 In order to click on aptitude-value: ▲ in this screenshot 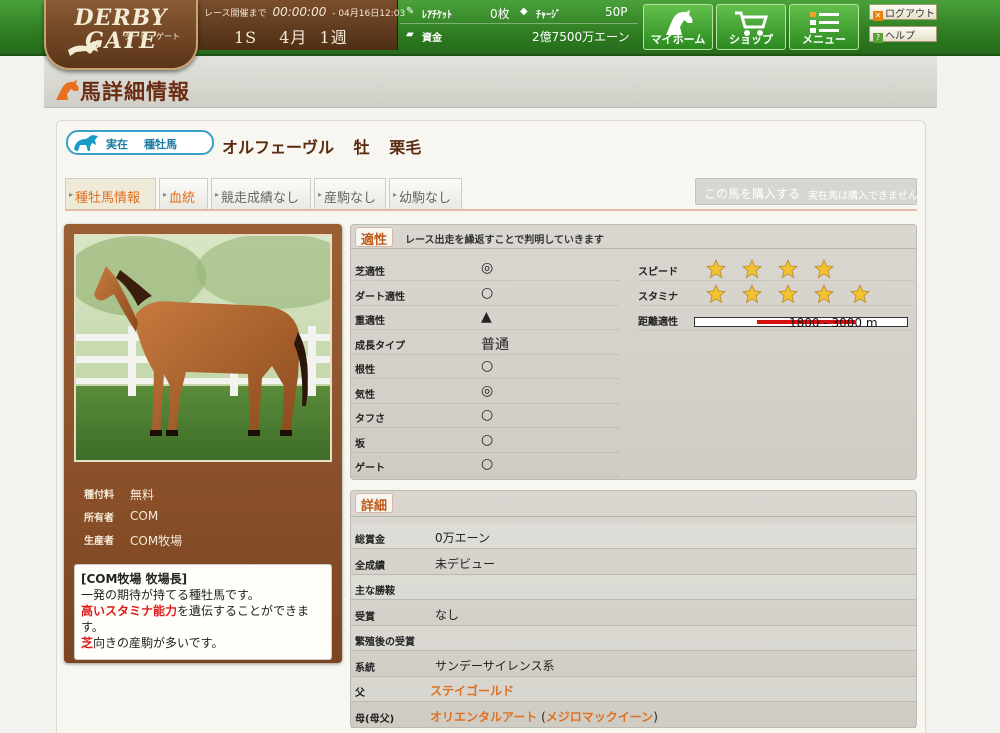, I will do `click(486, 317)`.